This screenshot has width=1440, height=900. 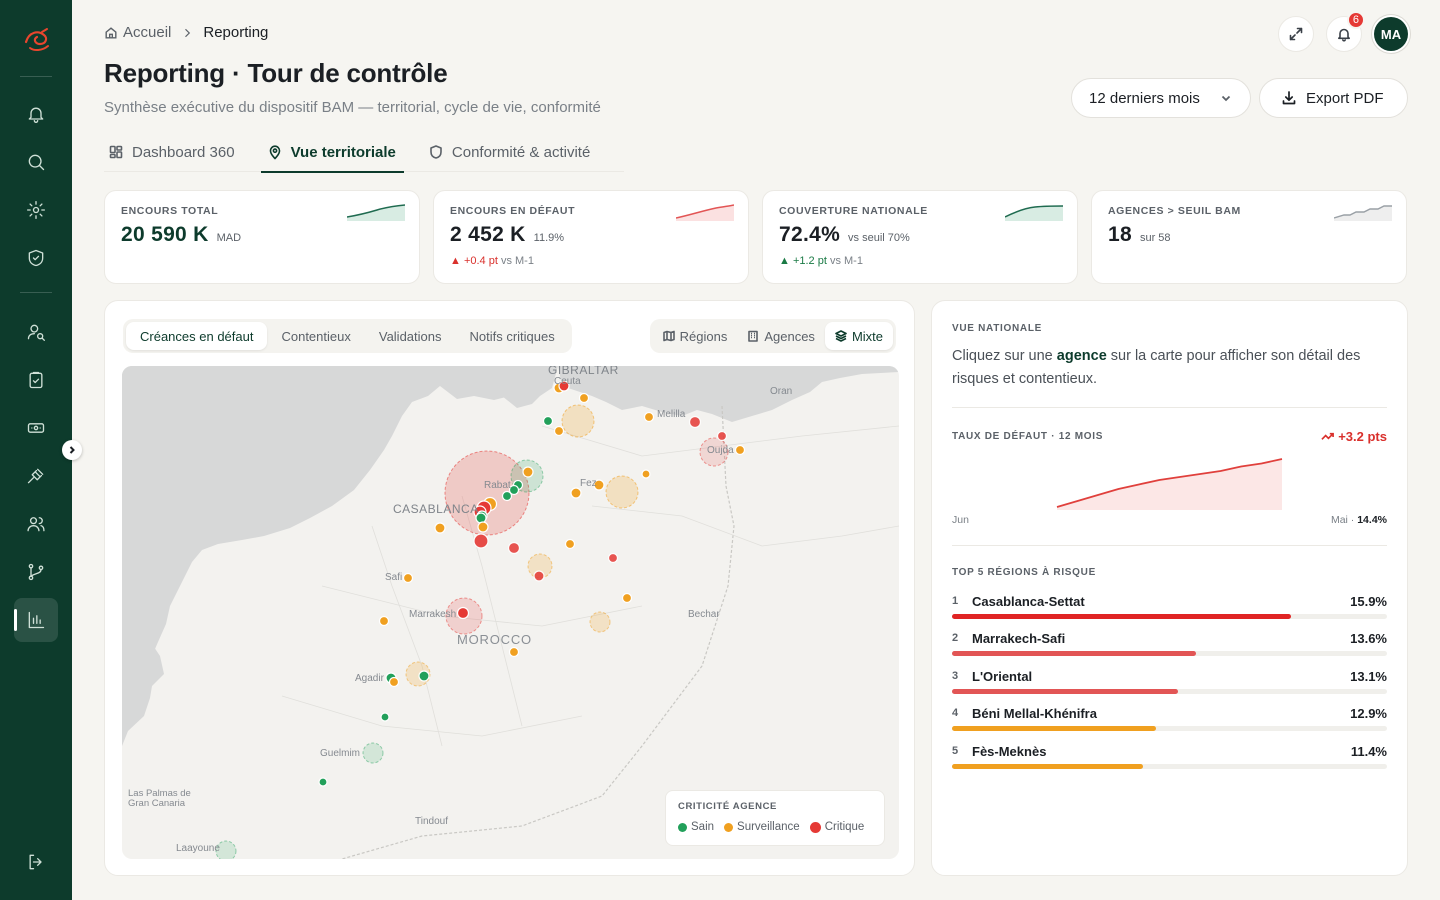 I want to click on notification-count-badge: 6, so click(x=1355, y=20).